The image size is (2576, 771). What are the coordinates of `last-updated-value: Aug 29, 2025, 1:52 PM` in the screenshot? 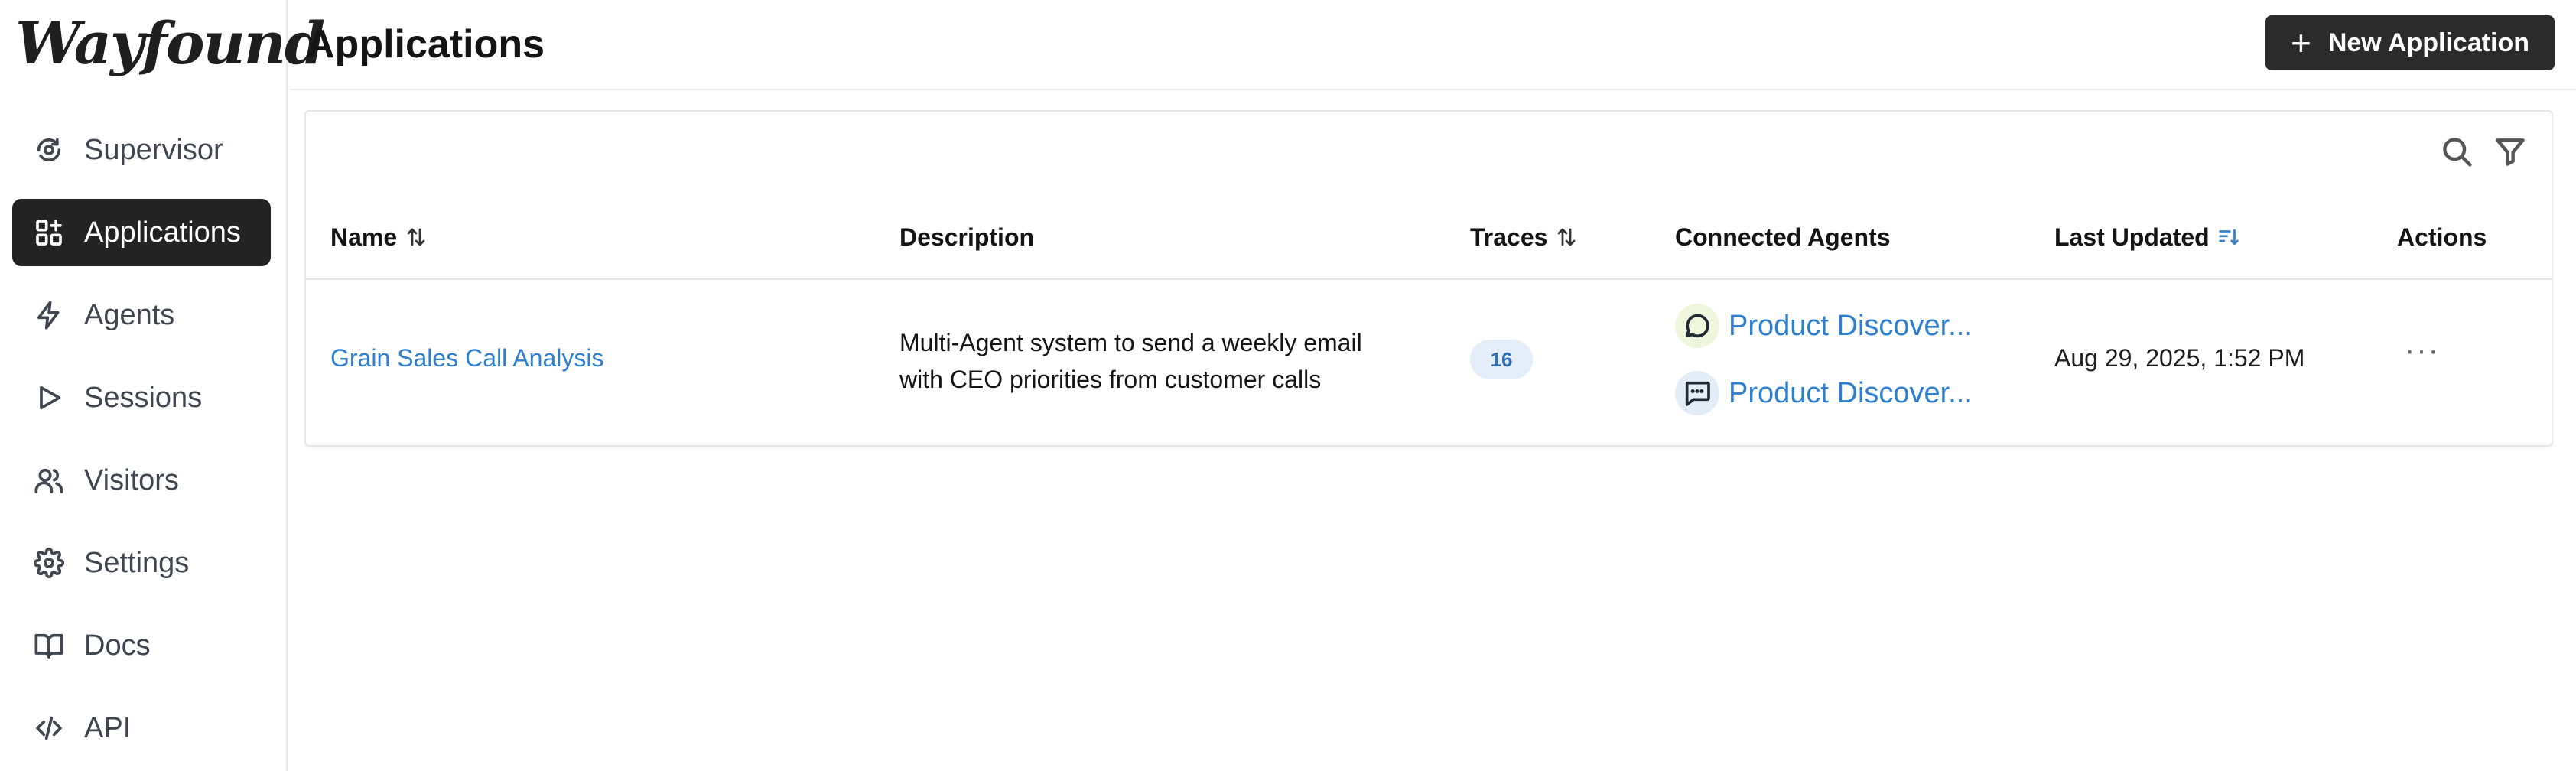 It's located at (2179, 358).